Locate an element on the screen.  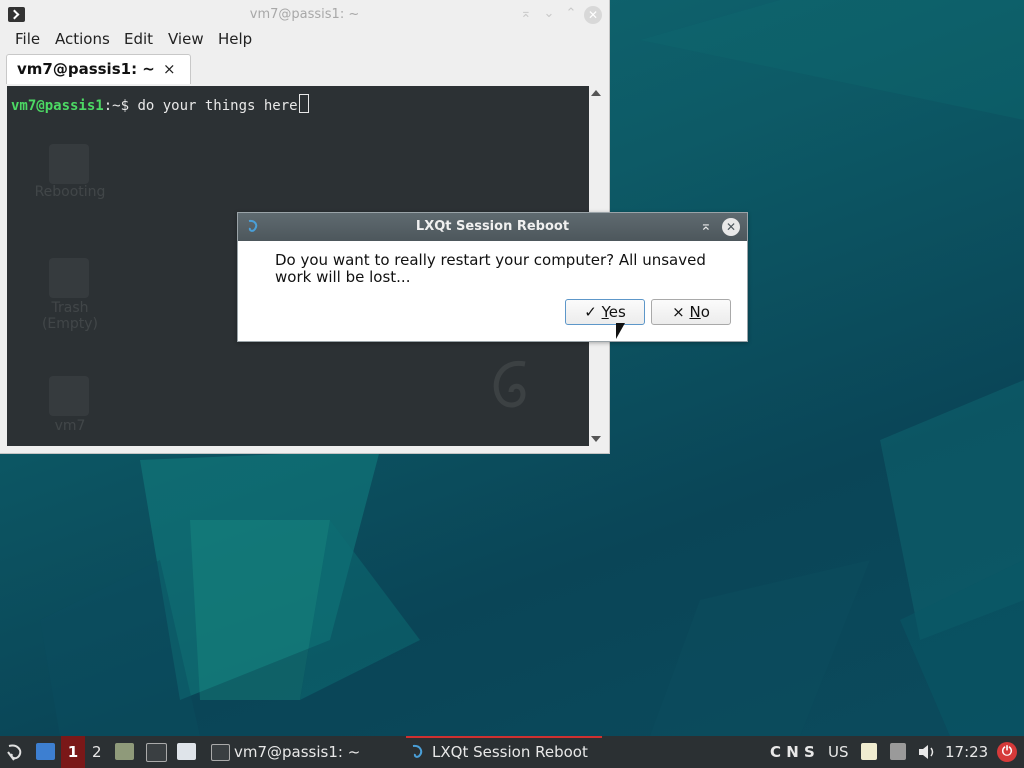
menu-view: View is located at coordinates (186, 39).